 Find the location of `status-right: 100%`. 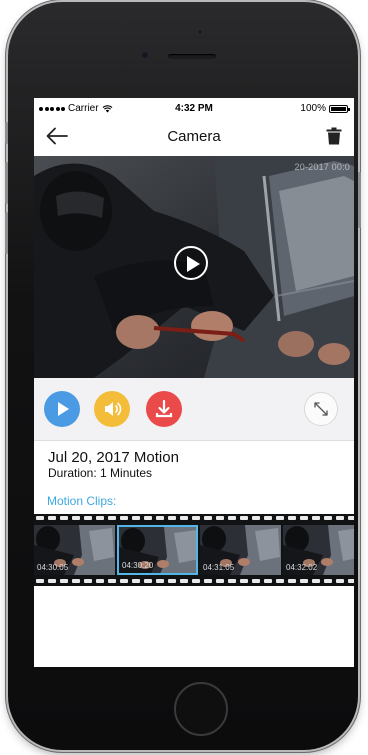

status-right: 100% is located at coordinates (325, 108).